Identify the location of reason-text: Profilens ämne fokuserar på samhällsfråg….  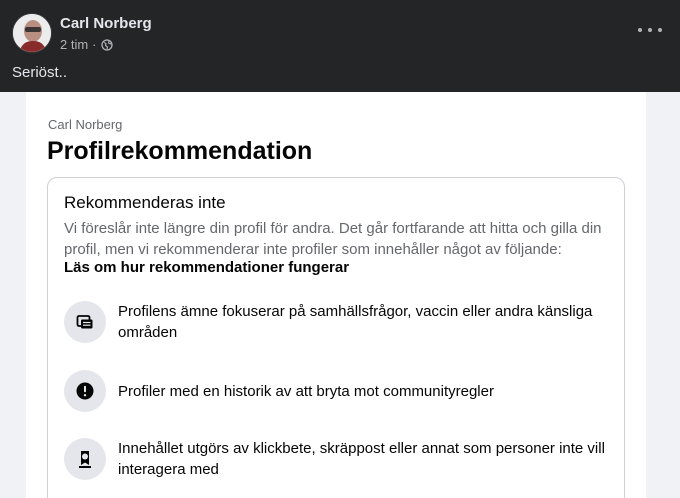
(355, 322).